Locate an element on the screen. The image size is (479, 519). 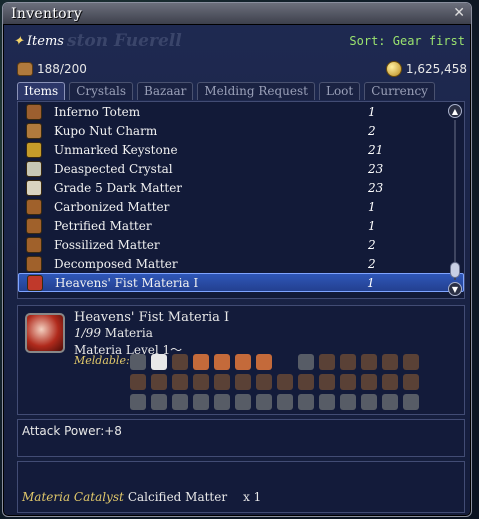
tab-currency: Currency is located at coordinates (399, 91).